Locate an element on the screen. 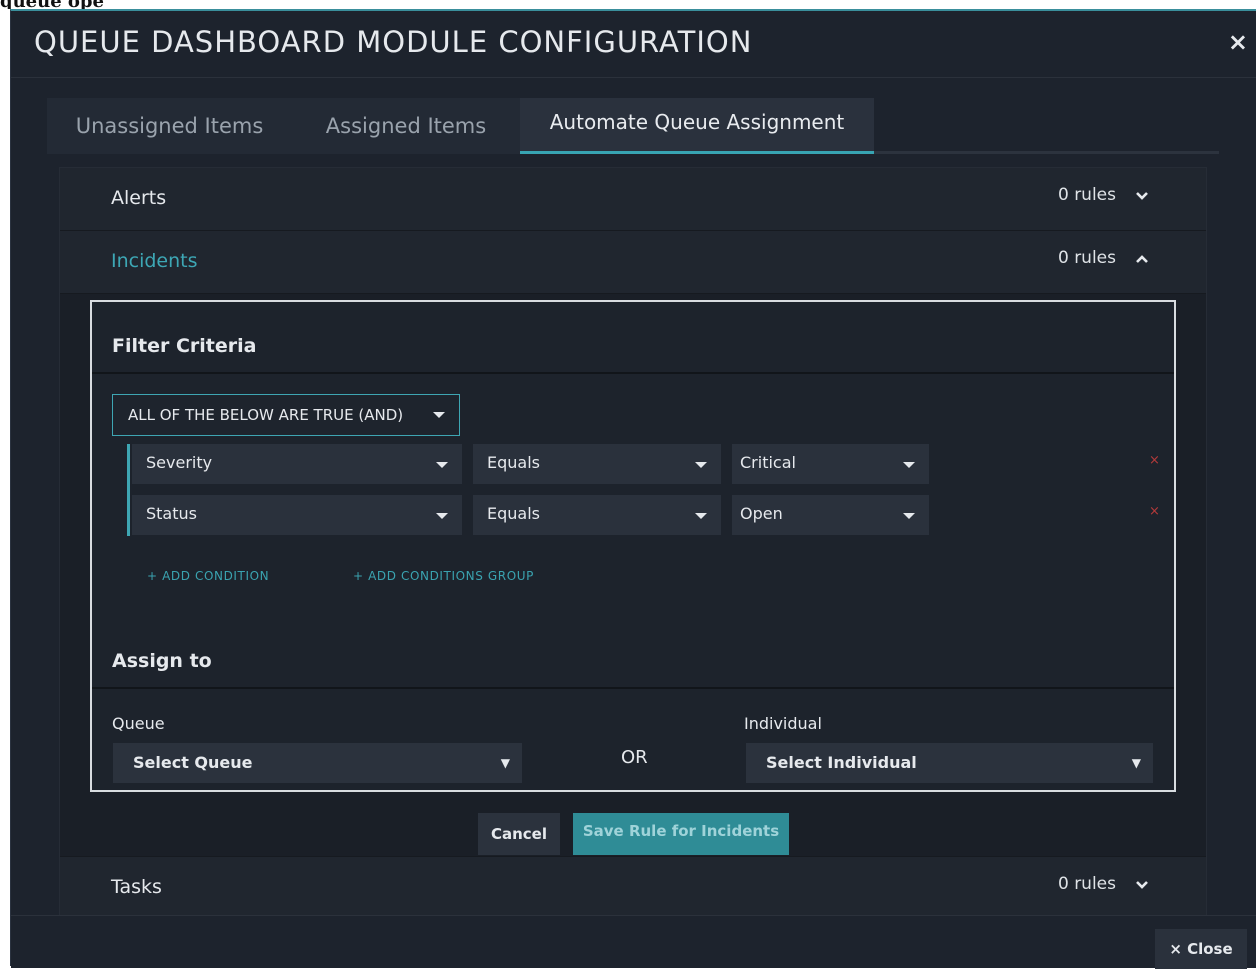 This screenshot has width=1256, height=969. tab-unassigned-items: Unassigned Items is located at coordinates (169, 126).